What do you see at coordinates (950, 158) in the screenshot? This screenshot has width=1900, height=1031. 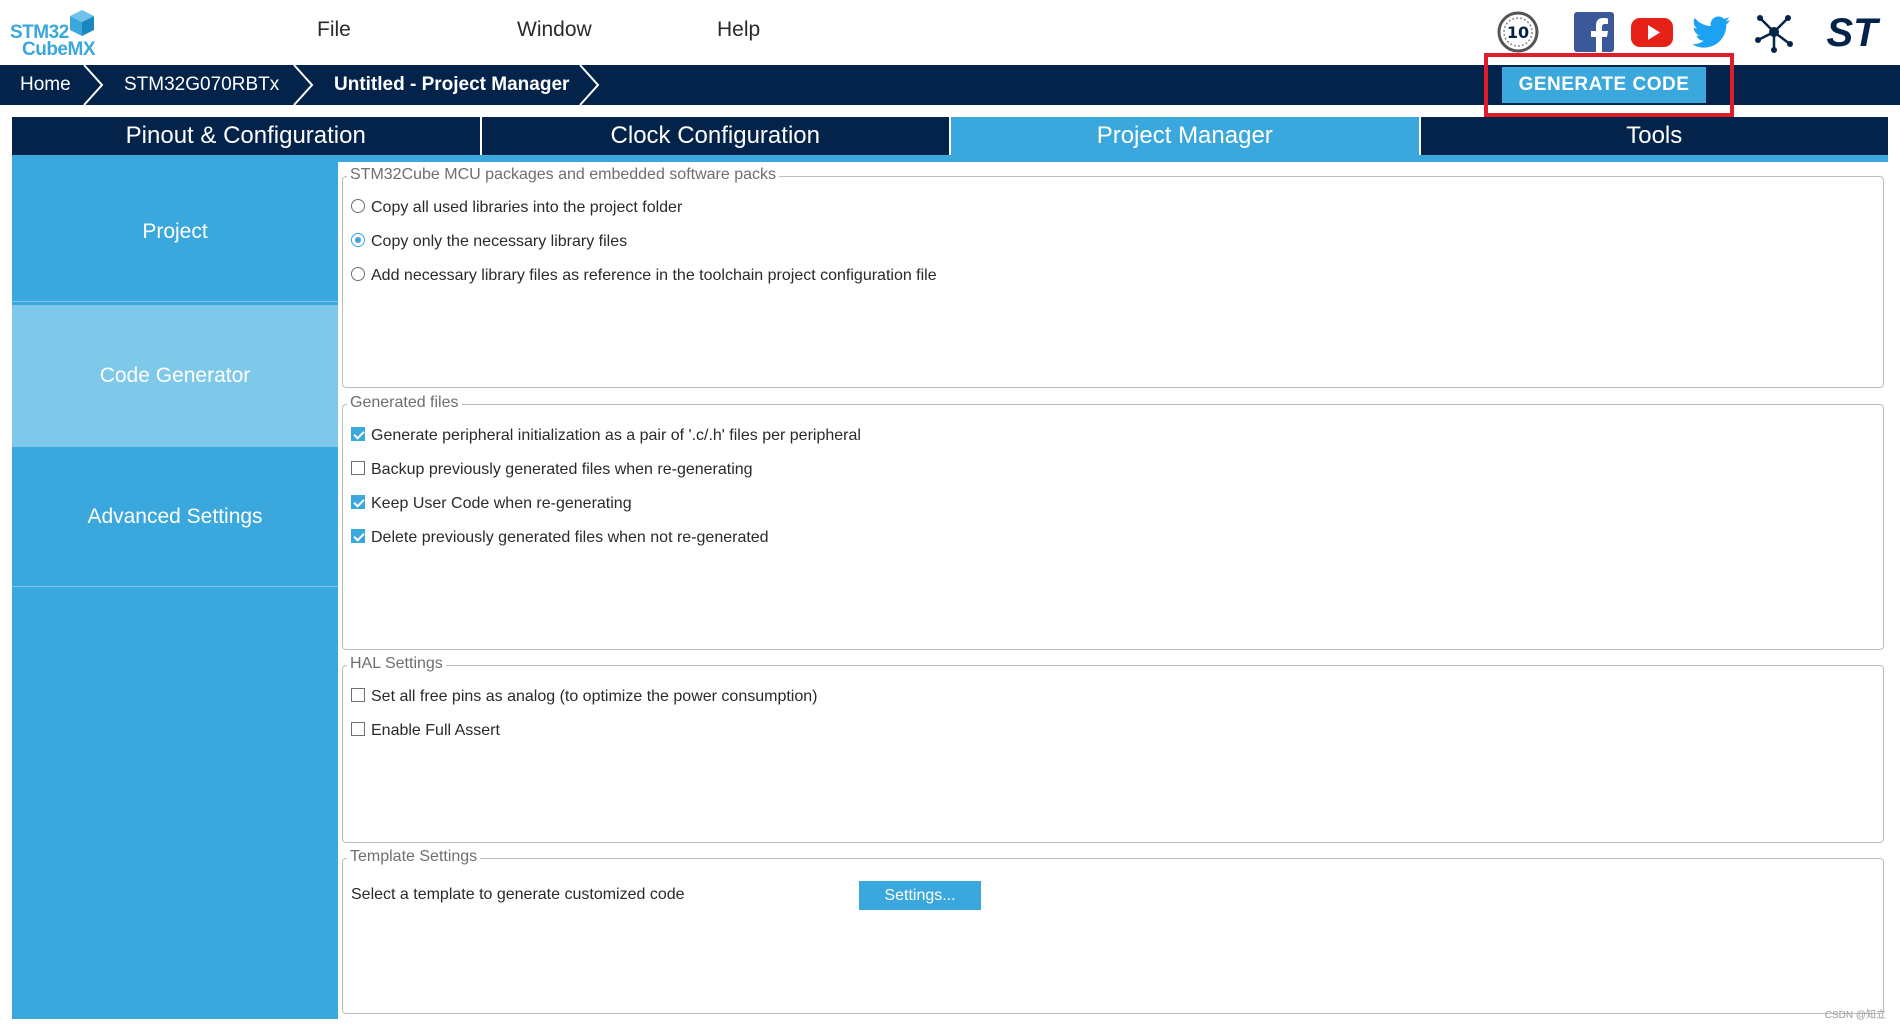 I see `tab-underline` at bounding box center [950, 158].